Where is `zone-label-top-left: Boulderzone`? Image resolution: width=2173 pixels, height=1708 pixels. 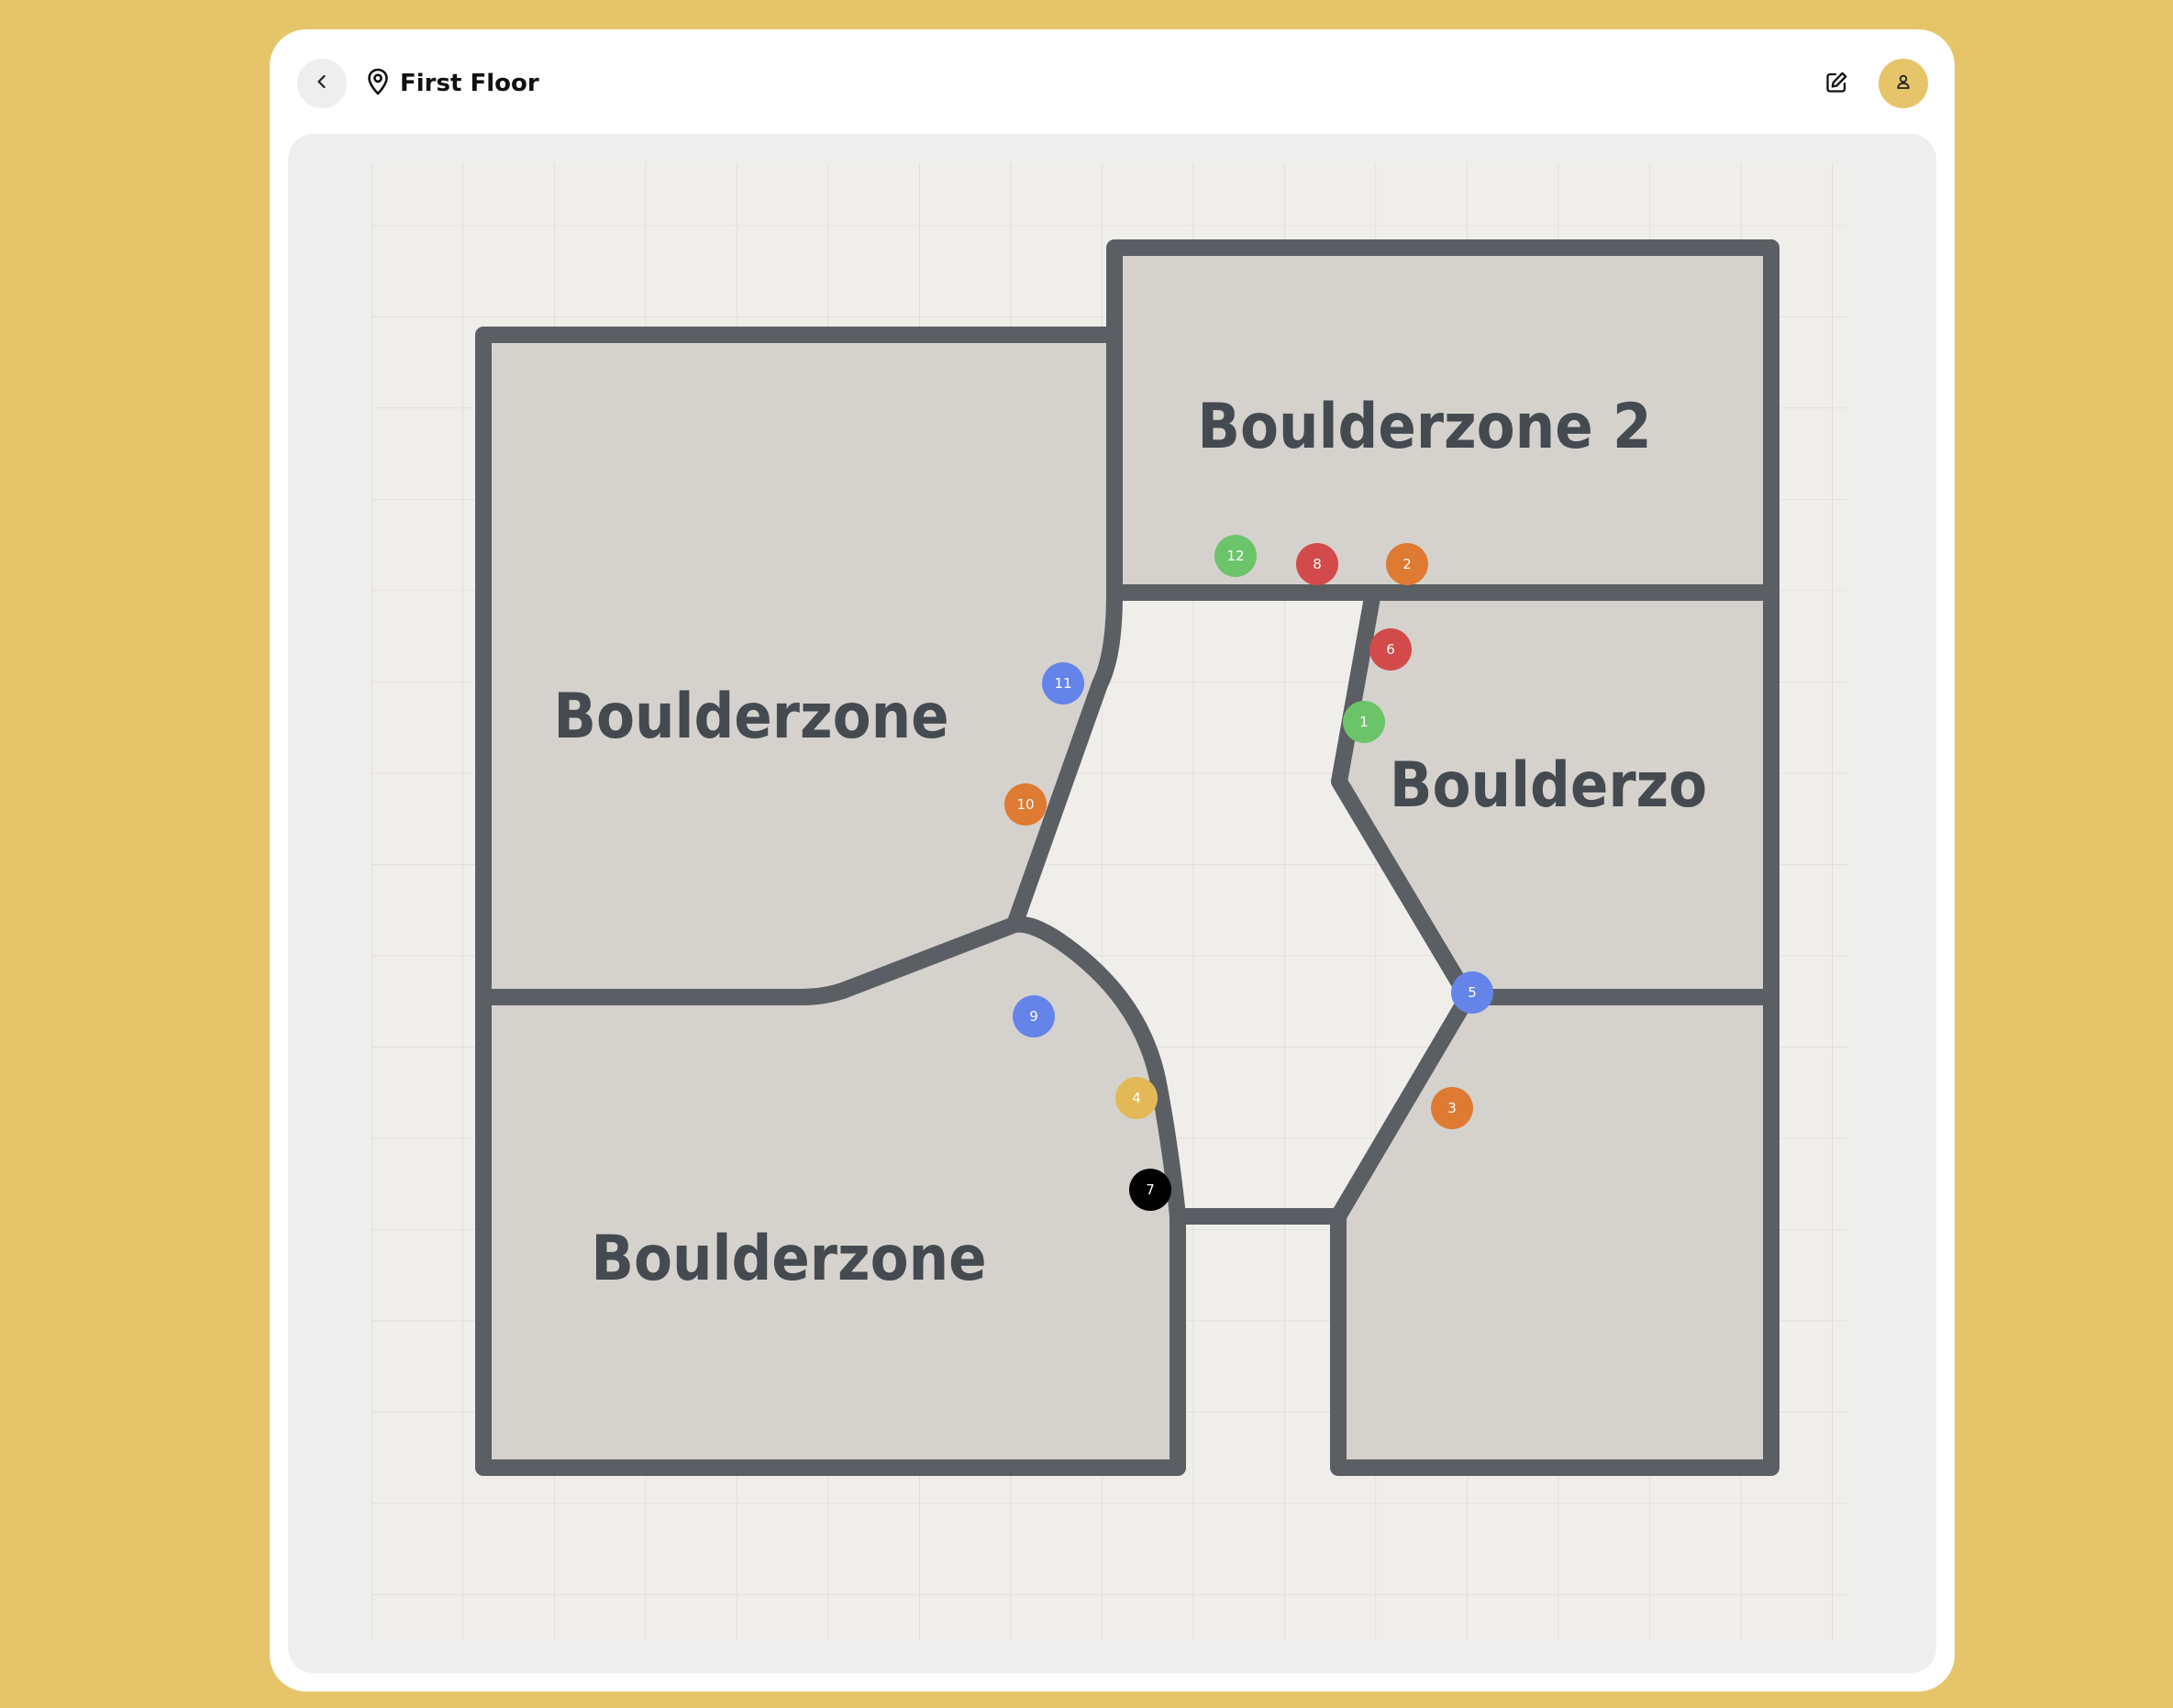 zone-label-top-left: Boulderzone is located at coordinates (750, 717).